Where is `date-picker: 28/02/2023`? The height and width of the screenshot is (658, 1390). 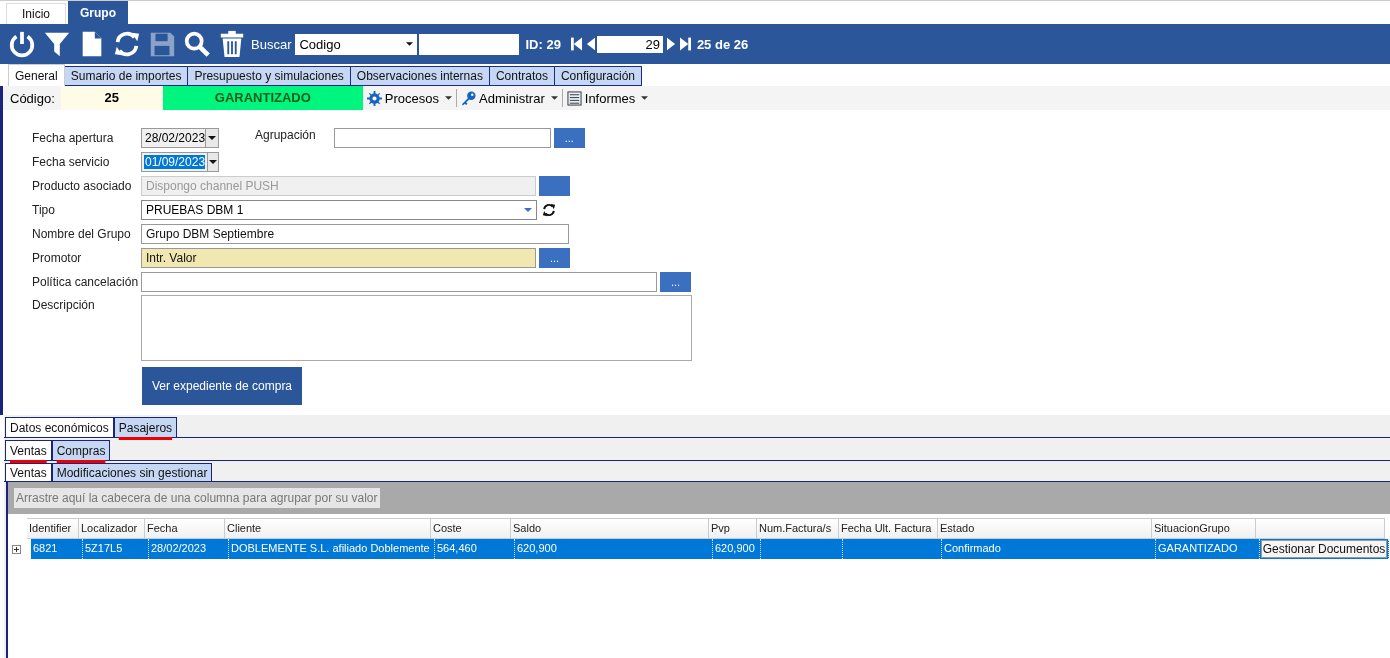
date-picker: 28/02/2023 is located at coordinates (180, 138).